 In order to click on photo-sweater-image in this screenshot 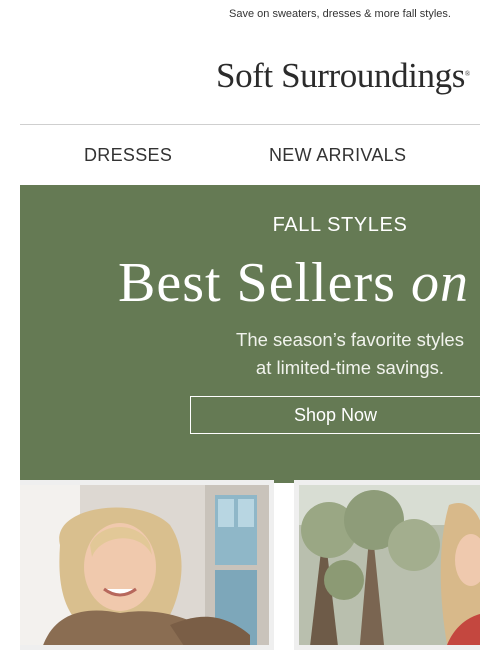, I will do `click(144, 565)`.